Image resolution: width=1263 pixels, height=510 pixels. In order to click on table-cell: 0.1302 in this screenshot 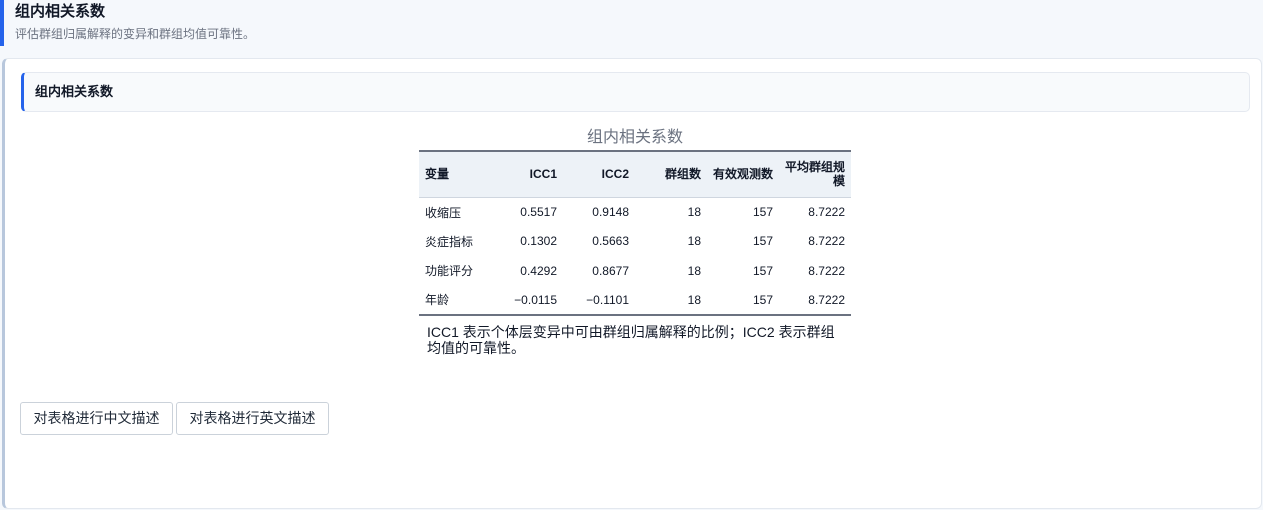, I will do `click(538, 241)`.